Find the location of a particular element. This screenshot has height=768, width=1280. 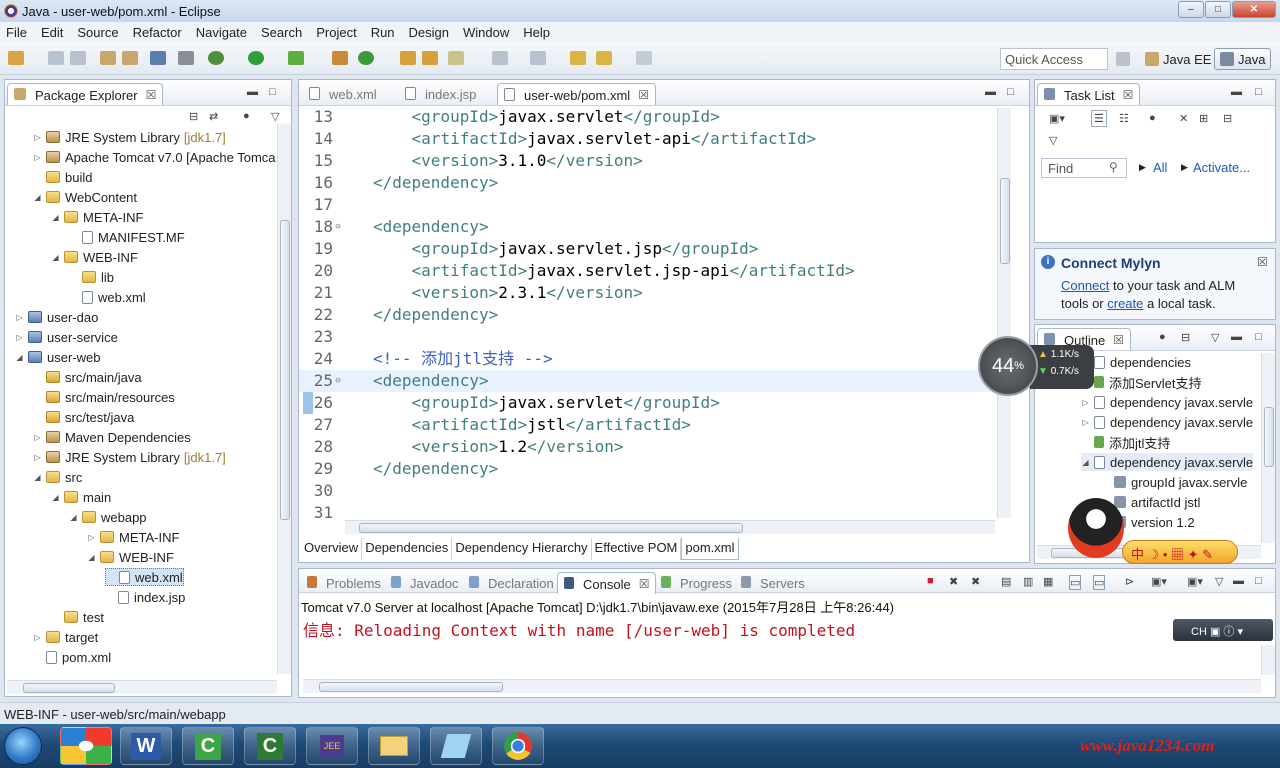

collapse-icon: ⊞ is located at coordinates (1203, 118).